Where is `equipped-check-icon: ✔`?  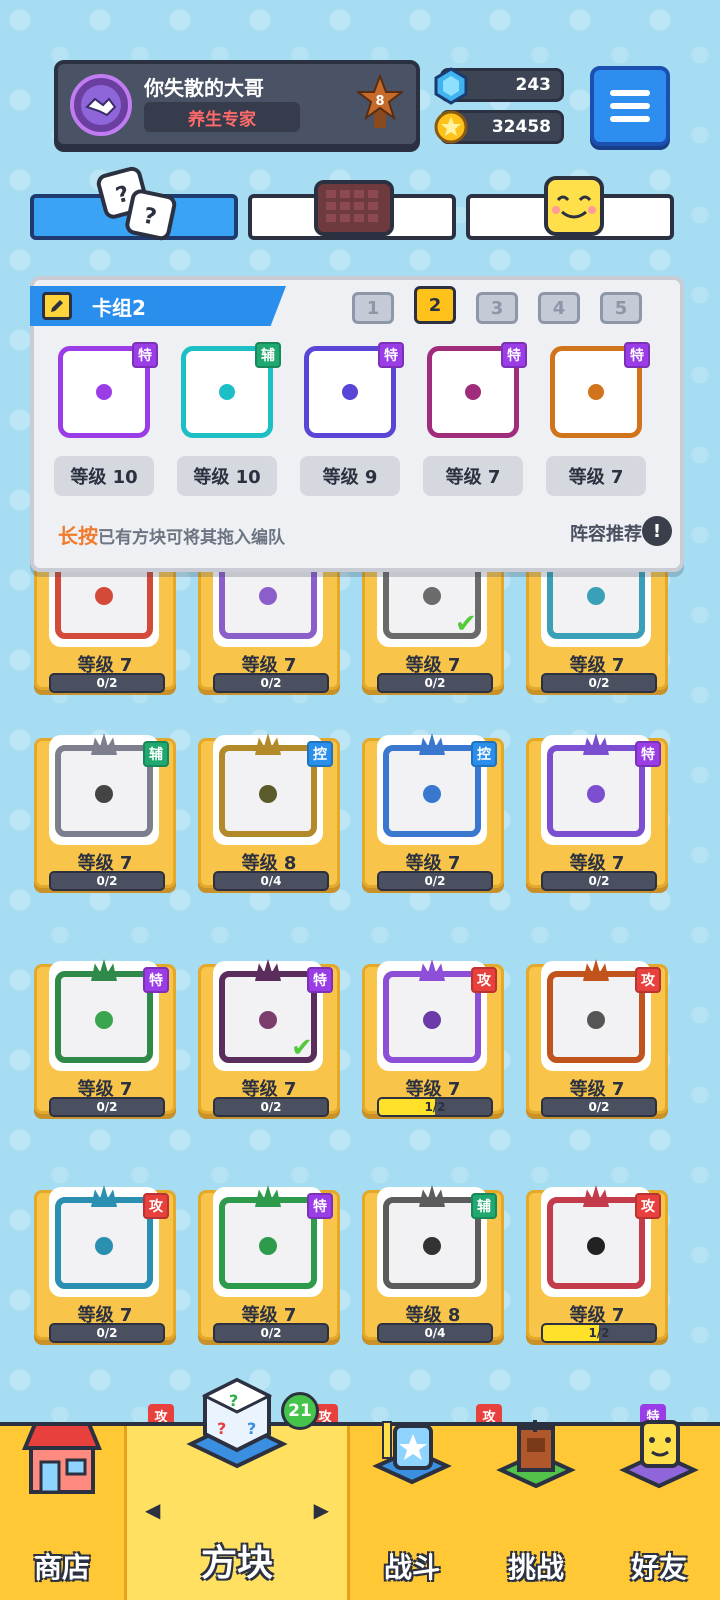
equipped-check-icon: ✔ is located at coordinates (302, 1048).